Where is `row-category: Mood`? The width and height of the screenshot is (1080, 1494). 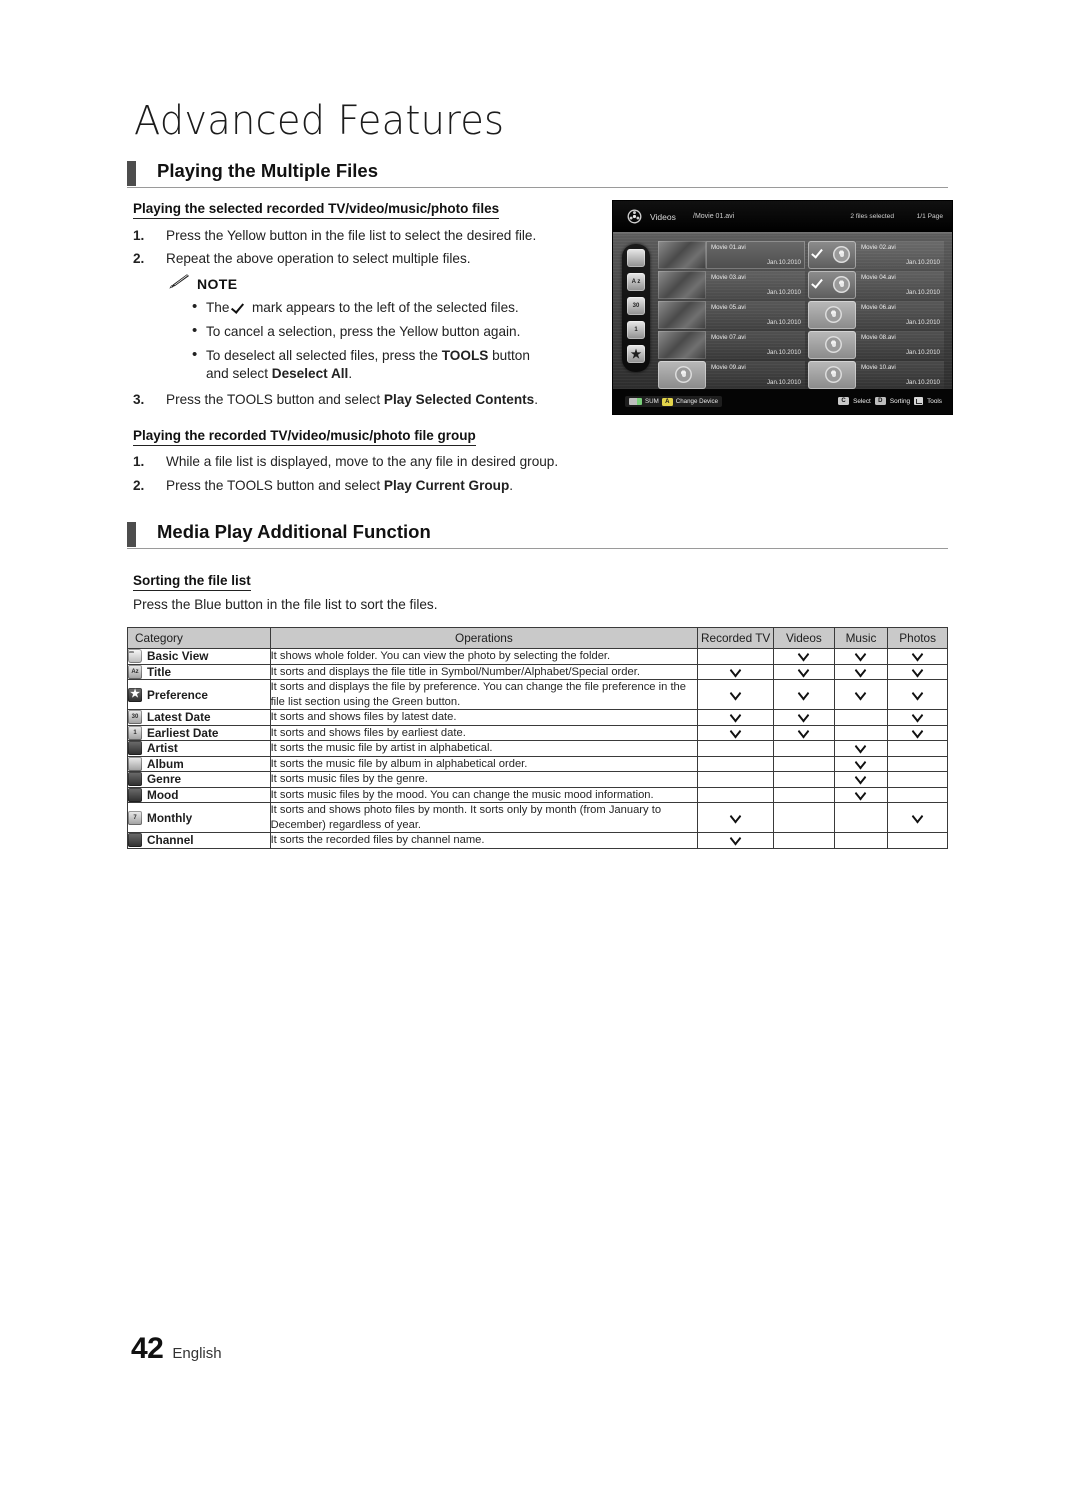
row-category: Mood is located at coordinates (199, 794).